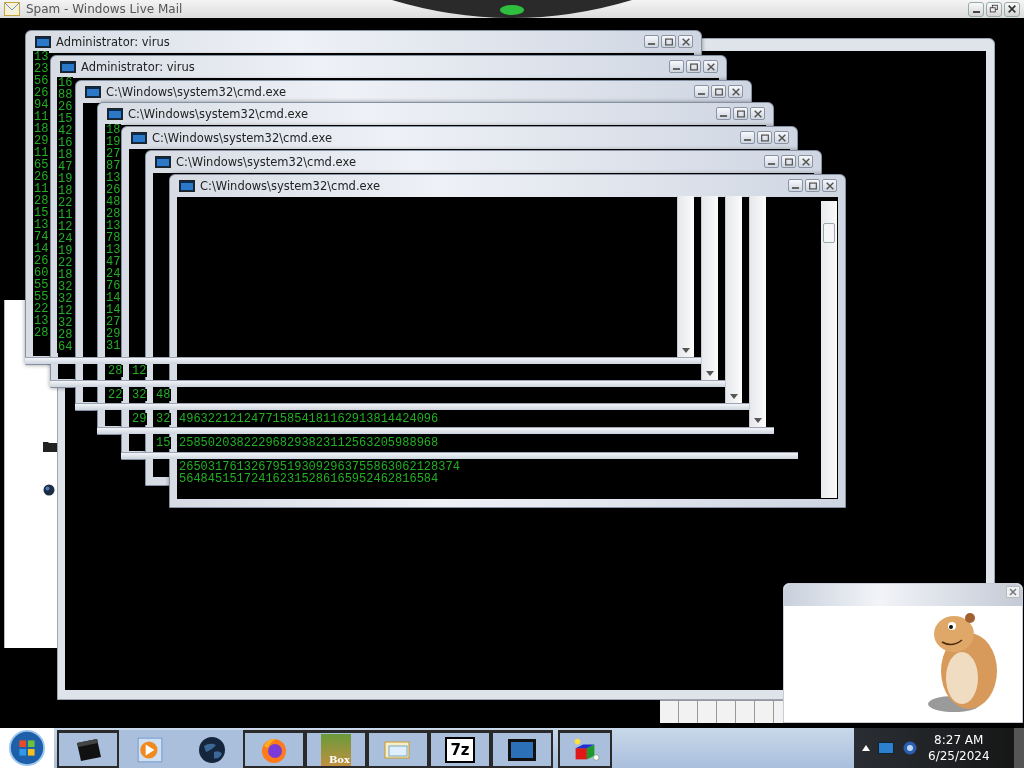 This screenshot has width=1024, height=768. Describe the element at coordinates (460, 749) in the screenshot. I see `taskbar-button: 7z` at that location.